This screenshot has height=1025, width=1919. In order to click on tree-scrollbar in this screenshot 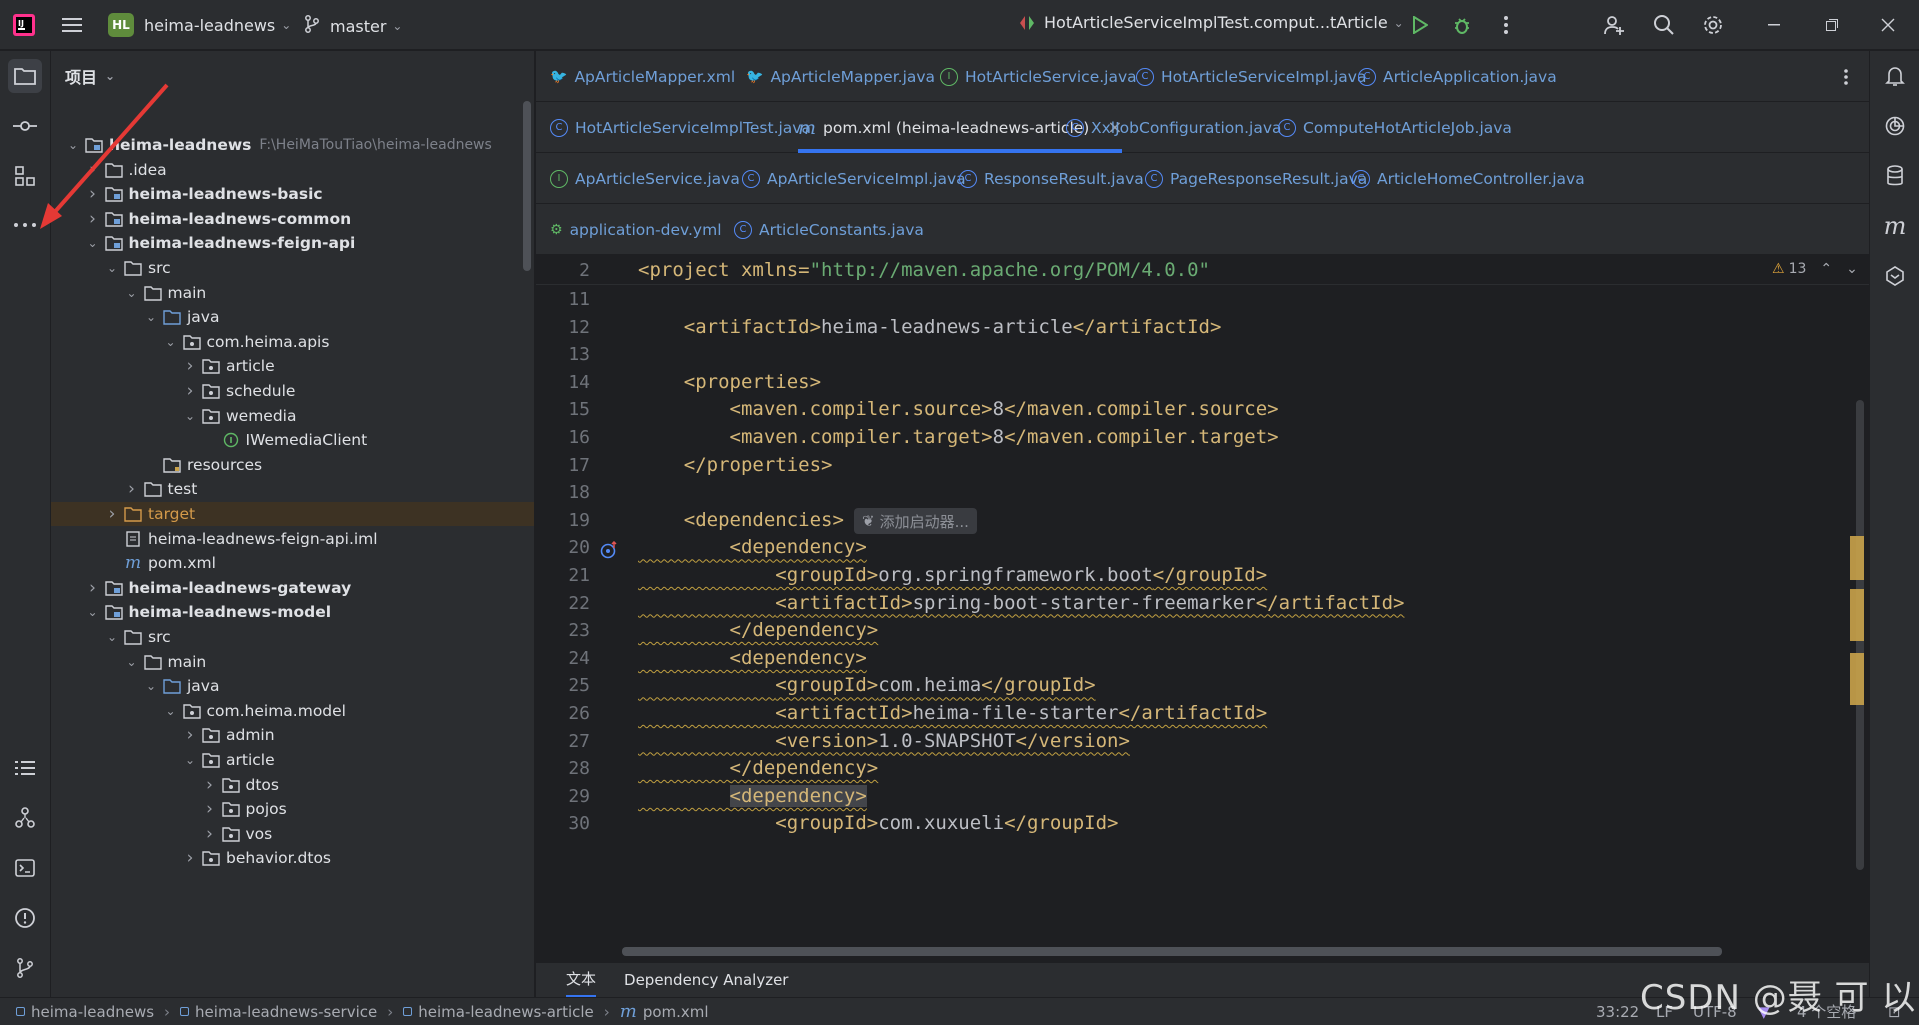, I will do `click(527, 186)`.